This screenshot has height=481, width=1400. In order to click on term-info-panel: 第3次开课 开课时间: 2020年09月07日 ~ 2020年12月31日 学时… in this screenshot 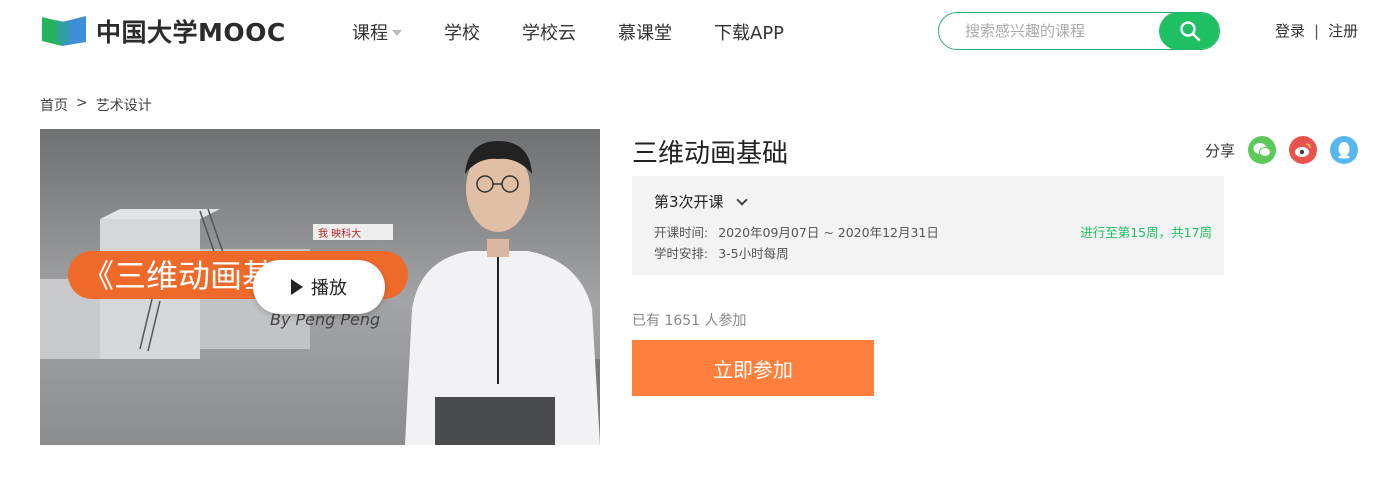, I will do `click(928, 225)`.